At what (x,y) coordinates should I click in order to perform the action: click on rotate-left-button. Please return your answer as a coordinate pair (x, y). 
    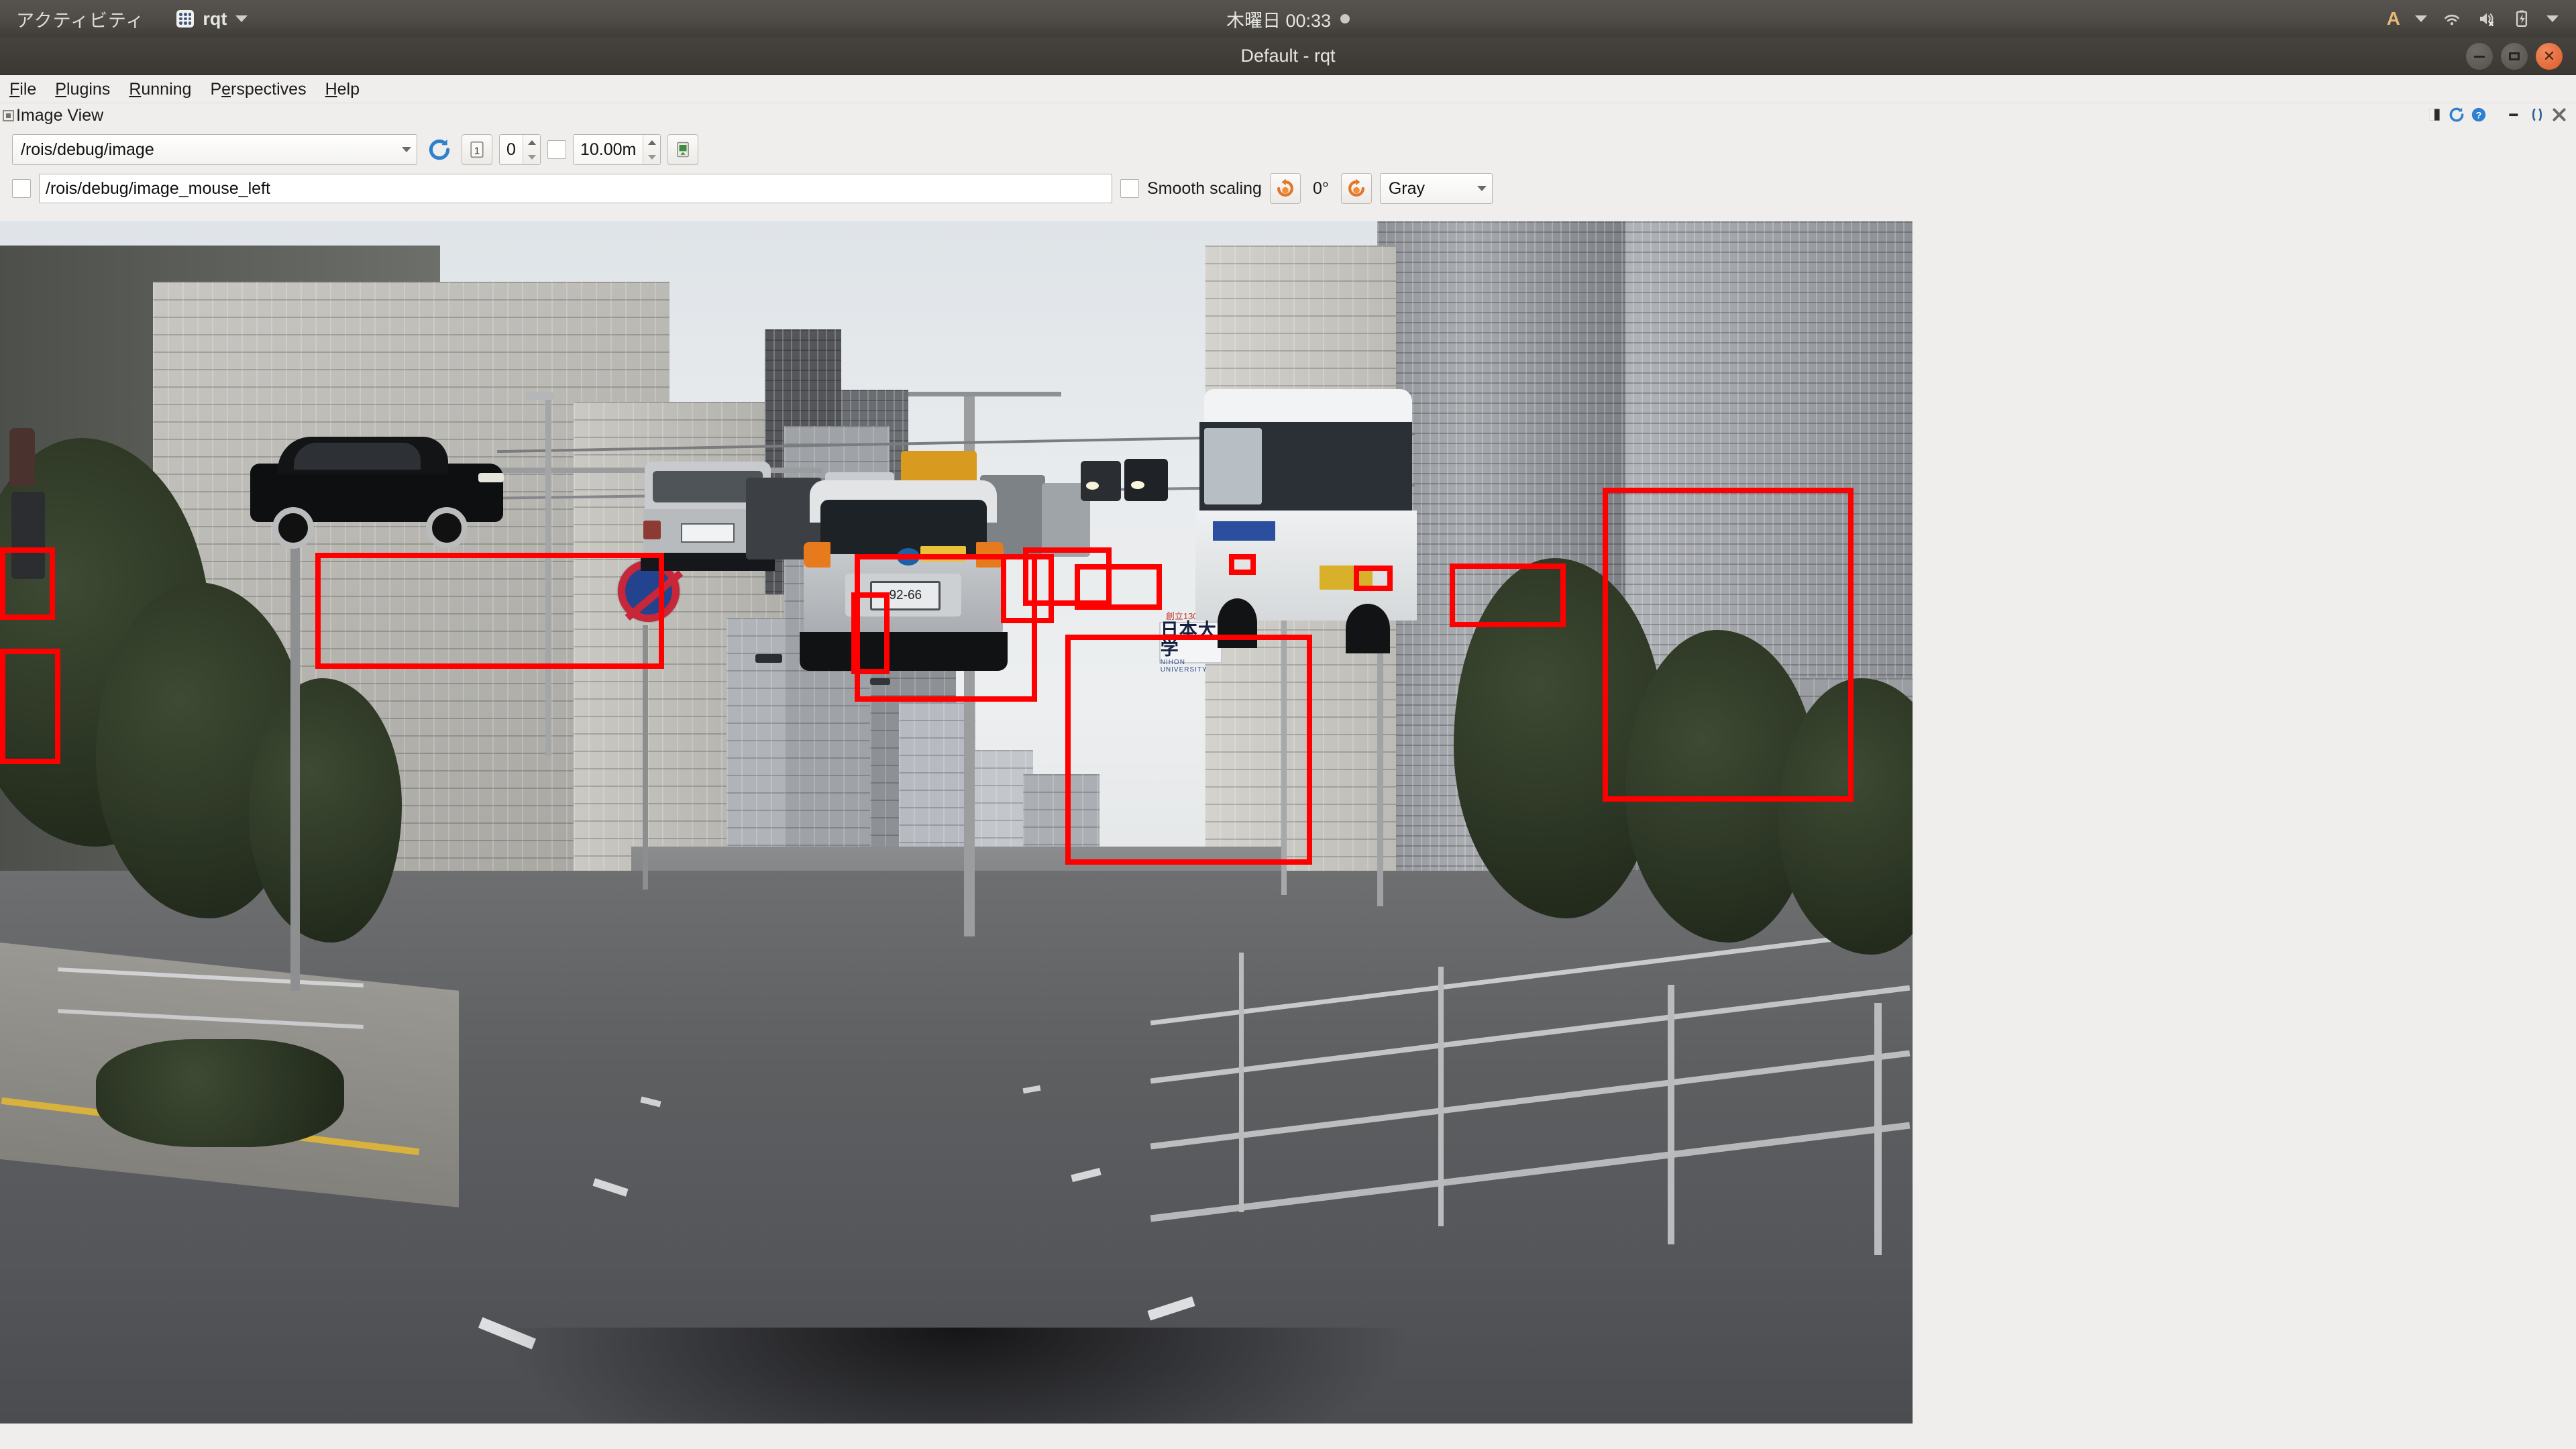
    Looking at the image, I should click on (1285, 188).